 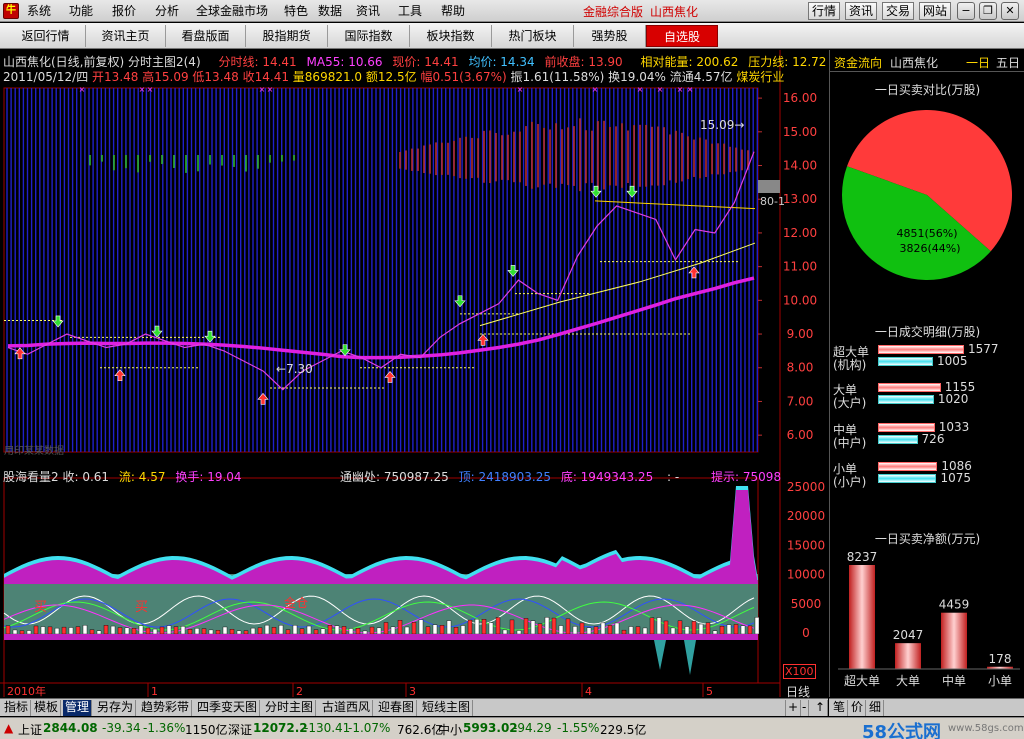 What do you see at coordinates (296, 11) in the screenshot?
I see `menu-feature: 特色` at bounding box center [296, 11].